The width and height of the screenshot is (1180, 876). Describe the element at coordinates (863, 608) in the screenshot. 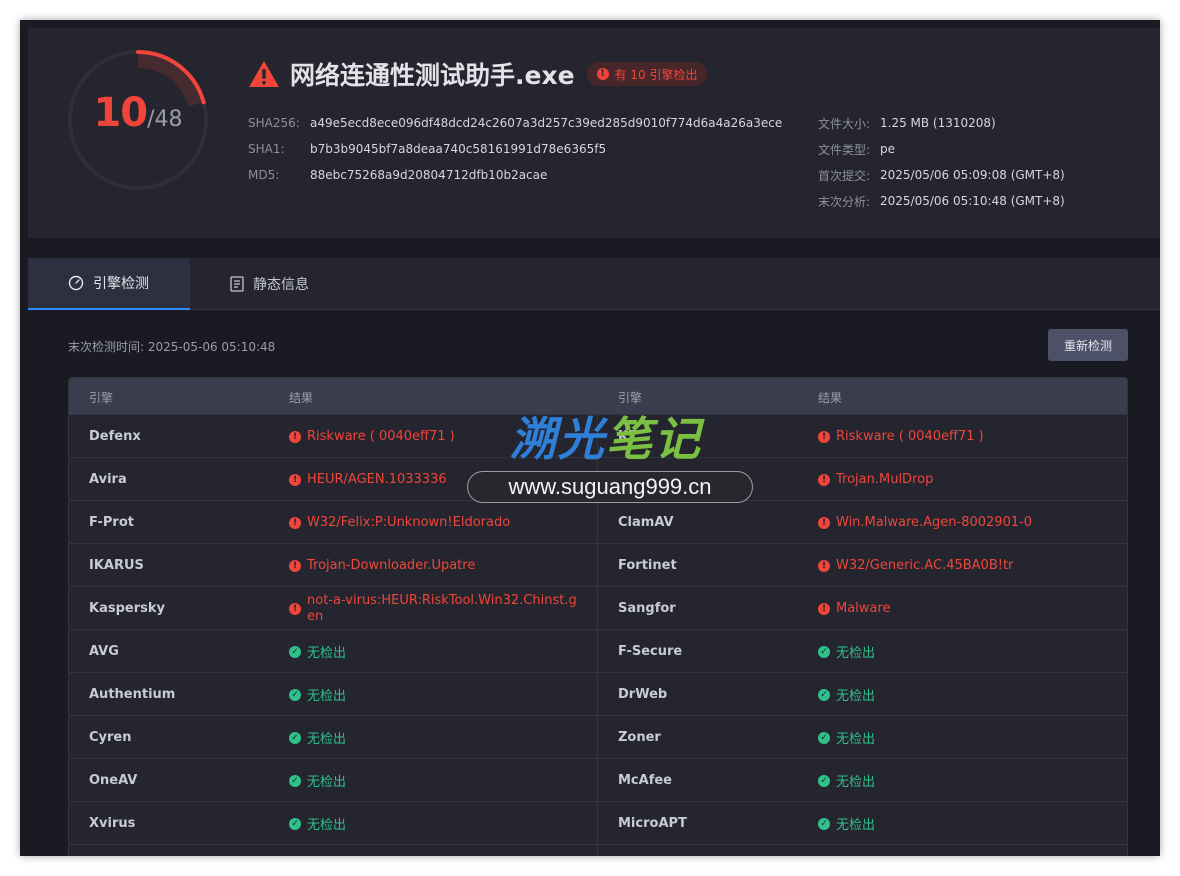

I see `detection-result-text: Malware` at that location.